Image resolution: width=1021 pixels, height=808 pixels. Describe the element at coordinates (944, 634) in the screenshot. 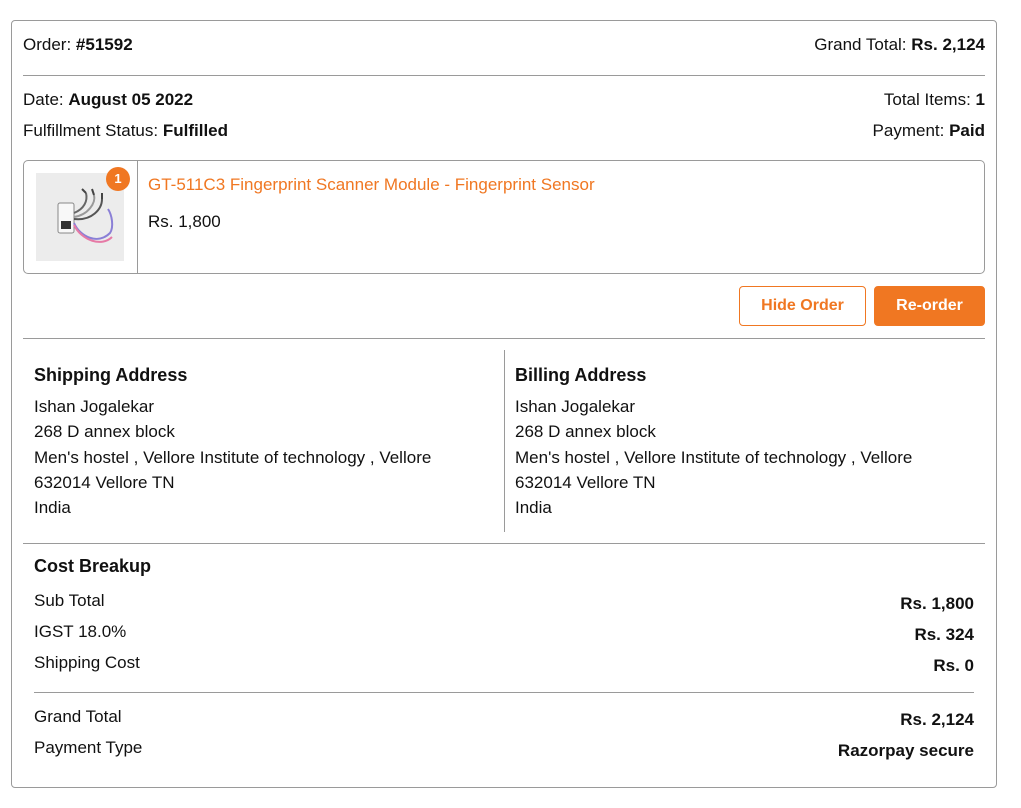

I see `cost-value: Rs. 324` at that location.